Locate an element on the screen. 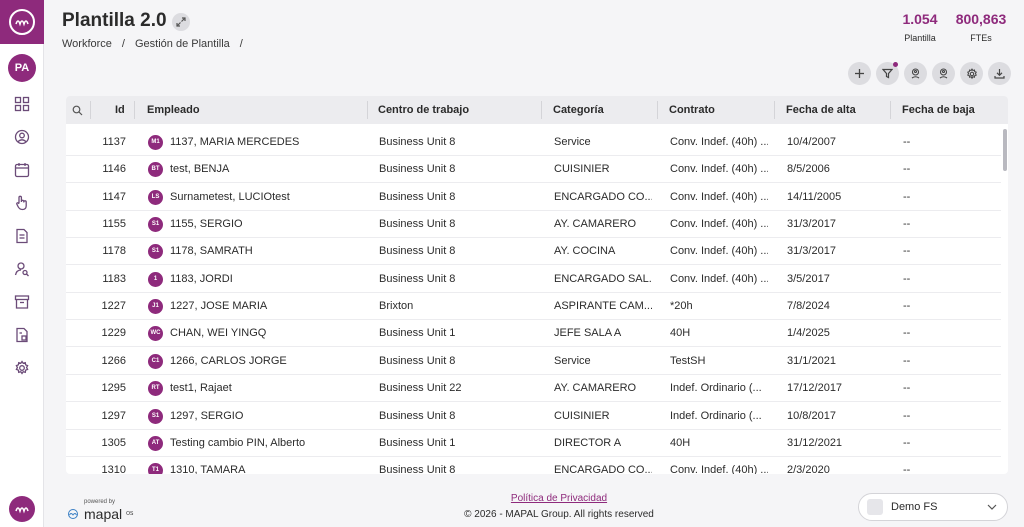  download-icon is located at coordinates (999, 74).